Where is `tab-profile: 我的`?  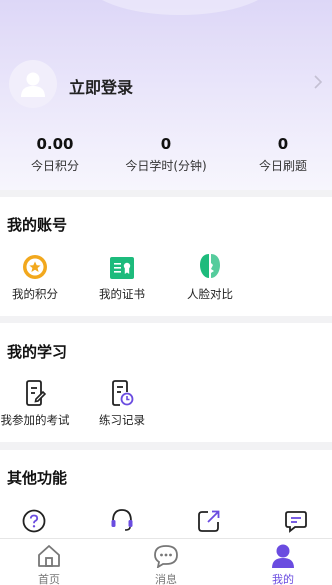 tab-profile: 我的 is located at coordinates (280, 564).